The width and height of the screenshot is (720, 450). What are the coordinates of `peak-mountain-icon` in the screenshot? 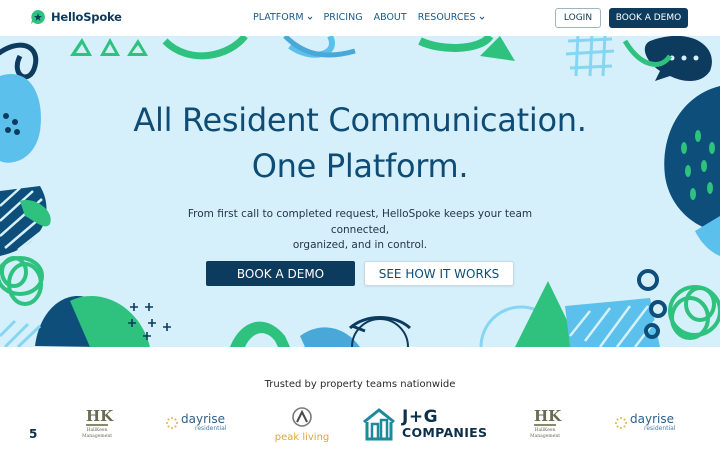 It's located at (302, 417).